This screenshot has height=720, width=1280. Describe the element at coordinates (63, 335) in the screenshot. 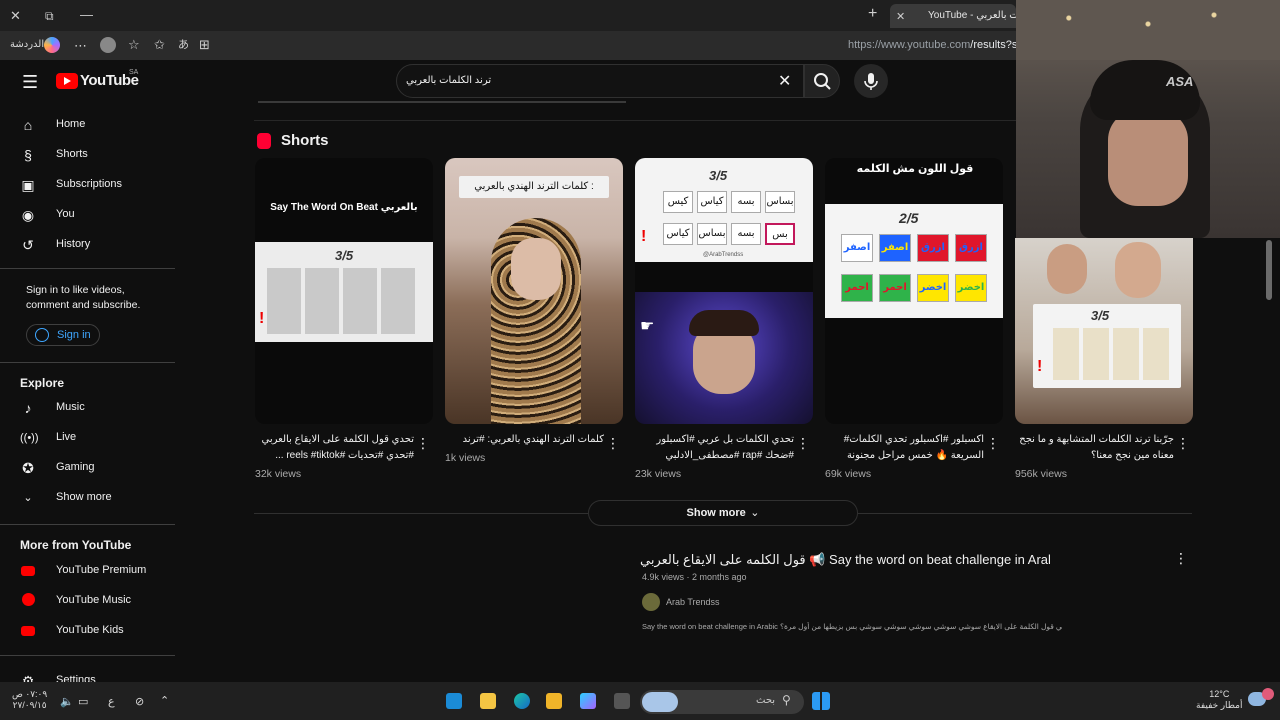

I see `signin-button: Sign in` at that location.